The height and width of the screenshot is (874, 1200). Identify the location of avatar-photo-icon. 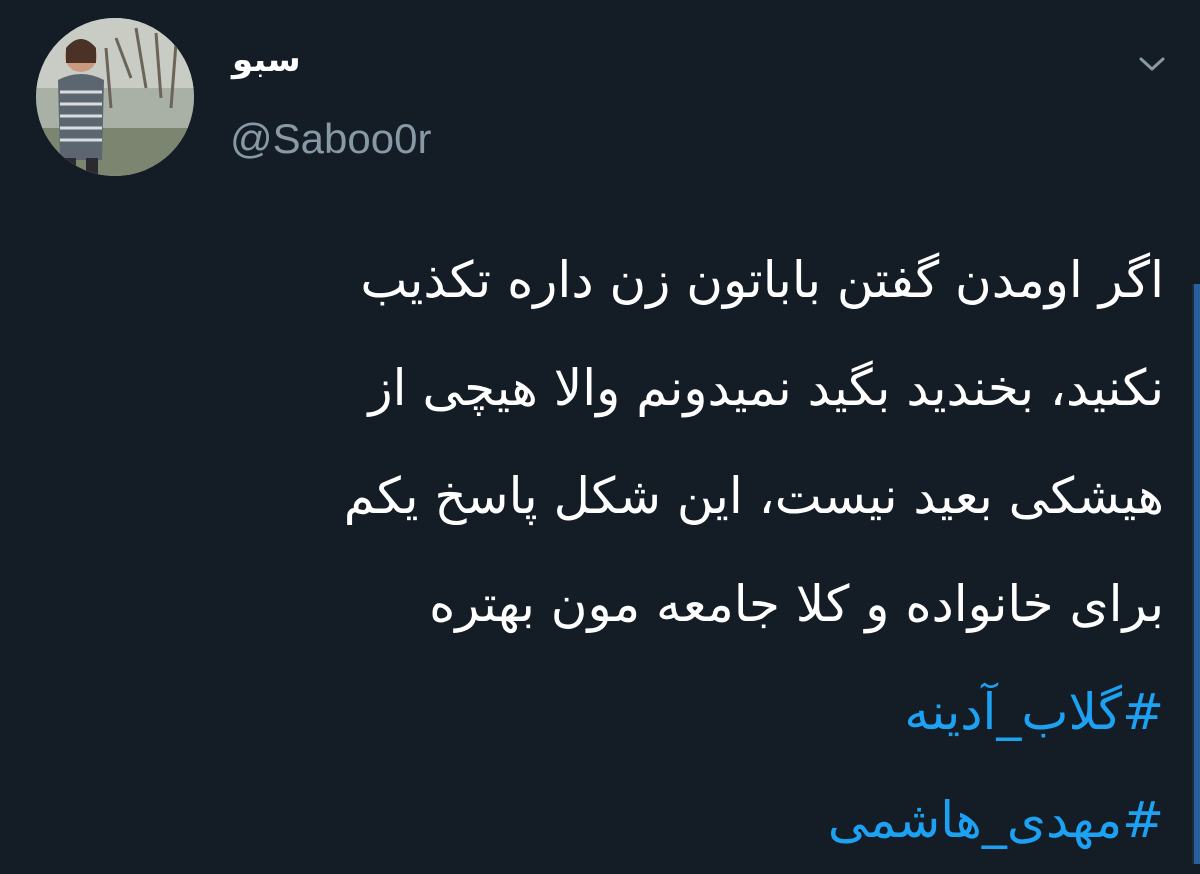
(115, 97).